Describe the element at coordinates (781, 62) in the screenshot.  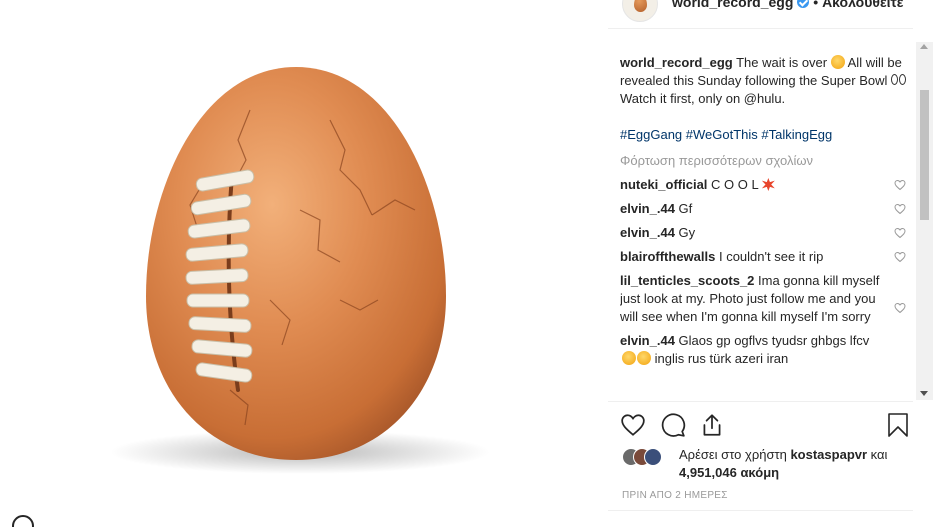
I see `caption-text-1: The wait is over` at that location.